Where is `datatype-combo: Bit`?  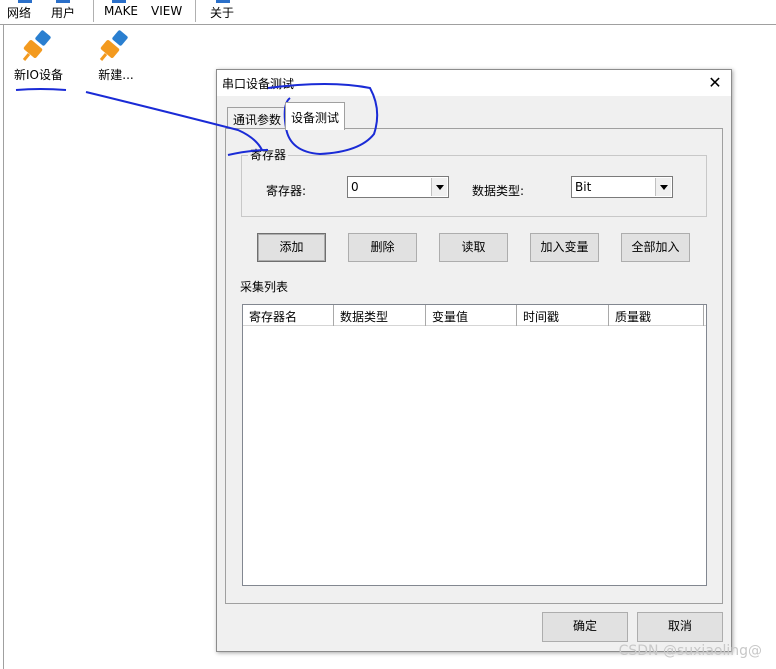
datatype-combo: Bit is located at coordinates (622, 187).